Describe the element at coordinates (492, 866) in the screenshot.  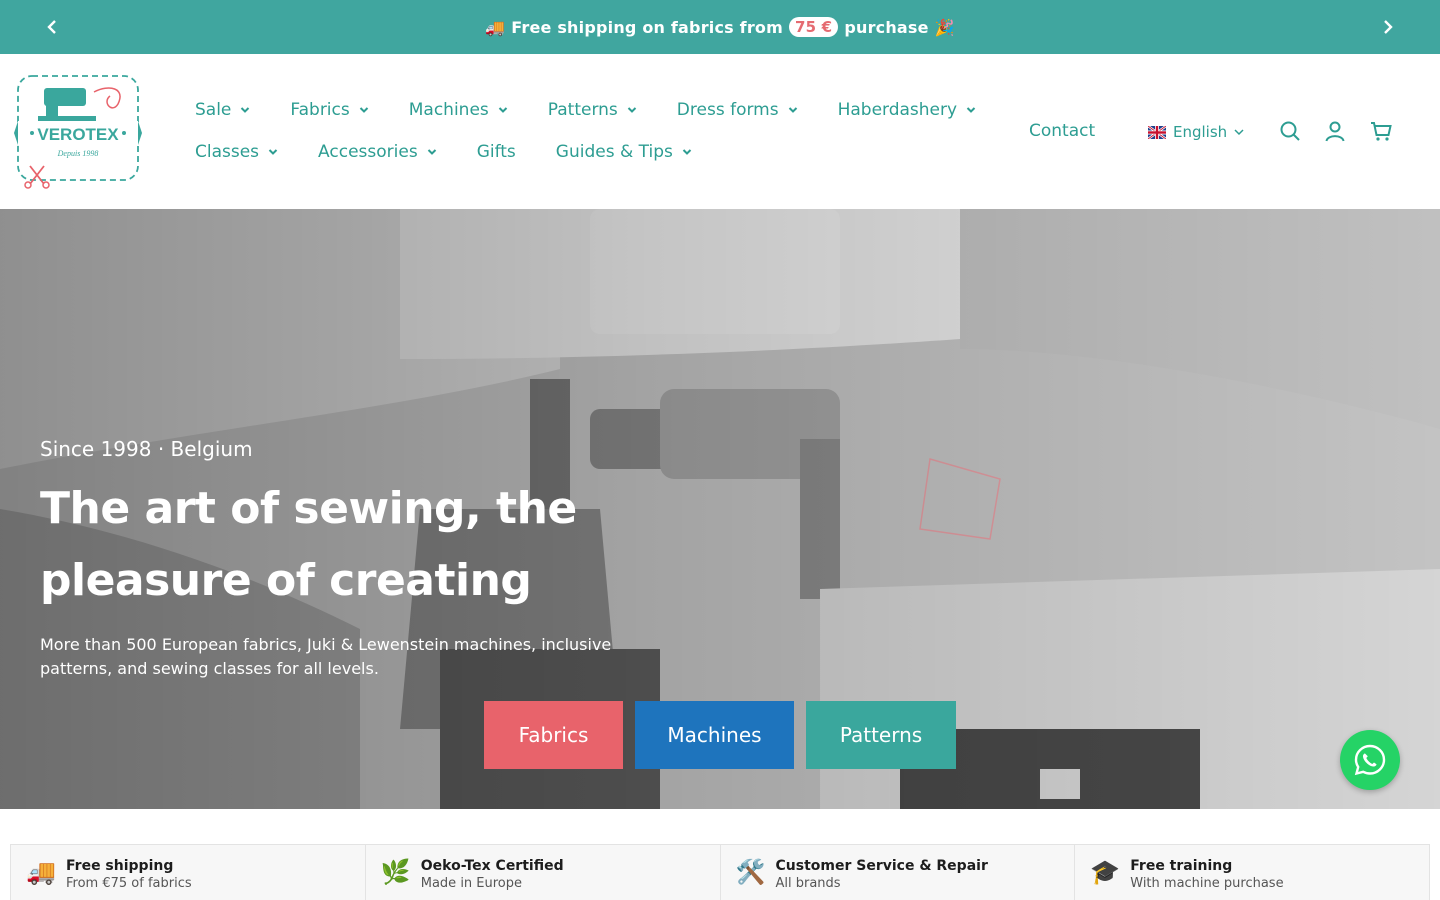
I see `feature-title: Oeko-Tex Certified` at that location.